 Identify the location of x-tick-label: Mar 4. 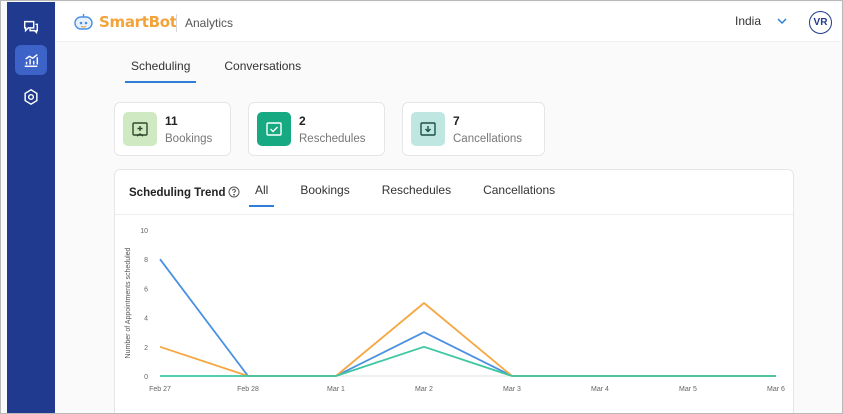
(600, 389).